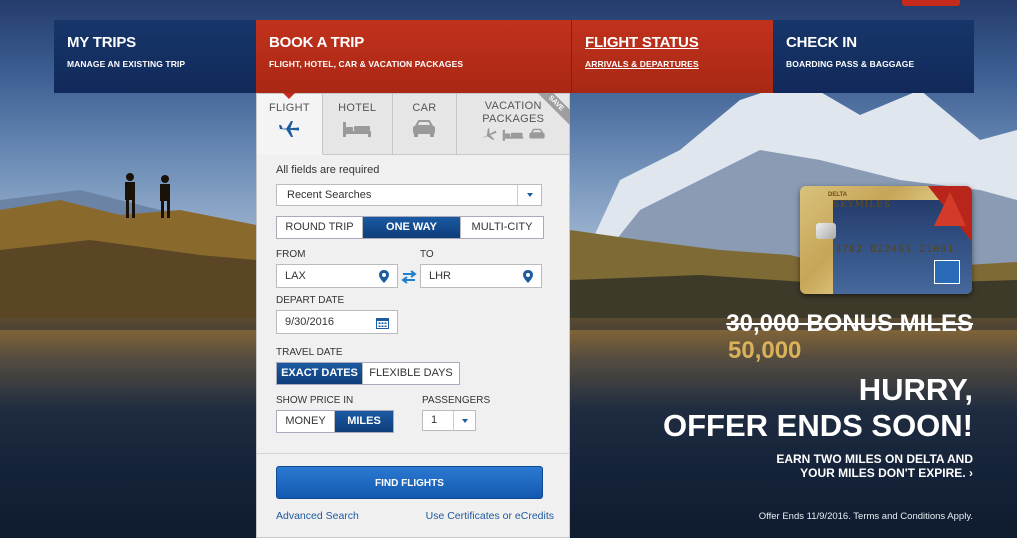 This screenshot has width=1017, height=538. What do you see at coordinates (931, 3) in the screenshot?
I see `login-button` at bounding box center [931, 3].